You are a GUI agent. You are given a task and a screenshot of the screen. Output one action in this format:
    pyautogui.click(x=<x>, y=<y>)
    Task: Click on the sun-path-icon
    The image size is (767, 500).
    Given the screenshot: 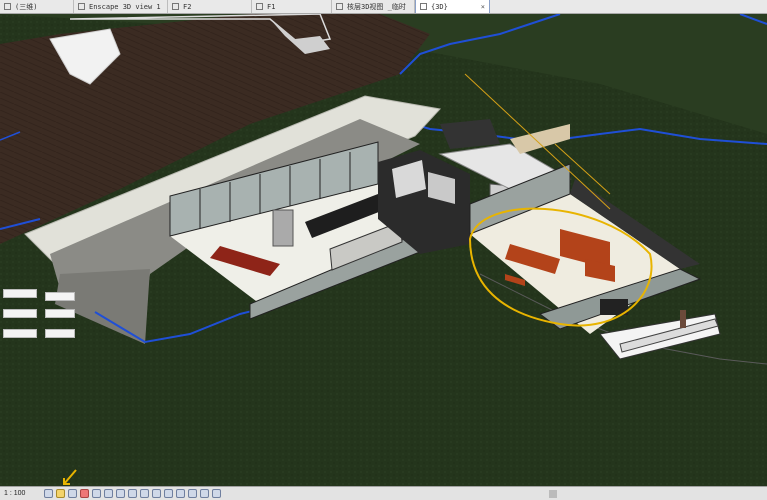 What is the action you would take?
    pyautogui.click(x=72, y=493)
    